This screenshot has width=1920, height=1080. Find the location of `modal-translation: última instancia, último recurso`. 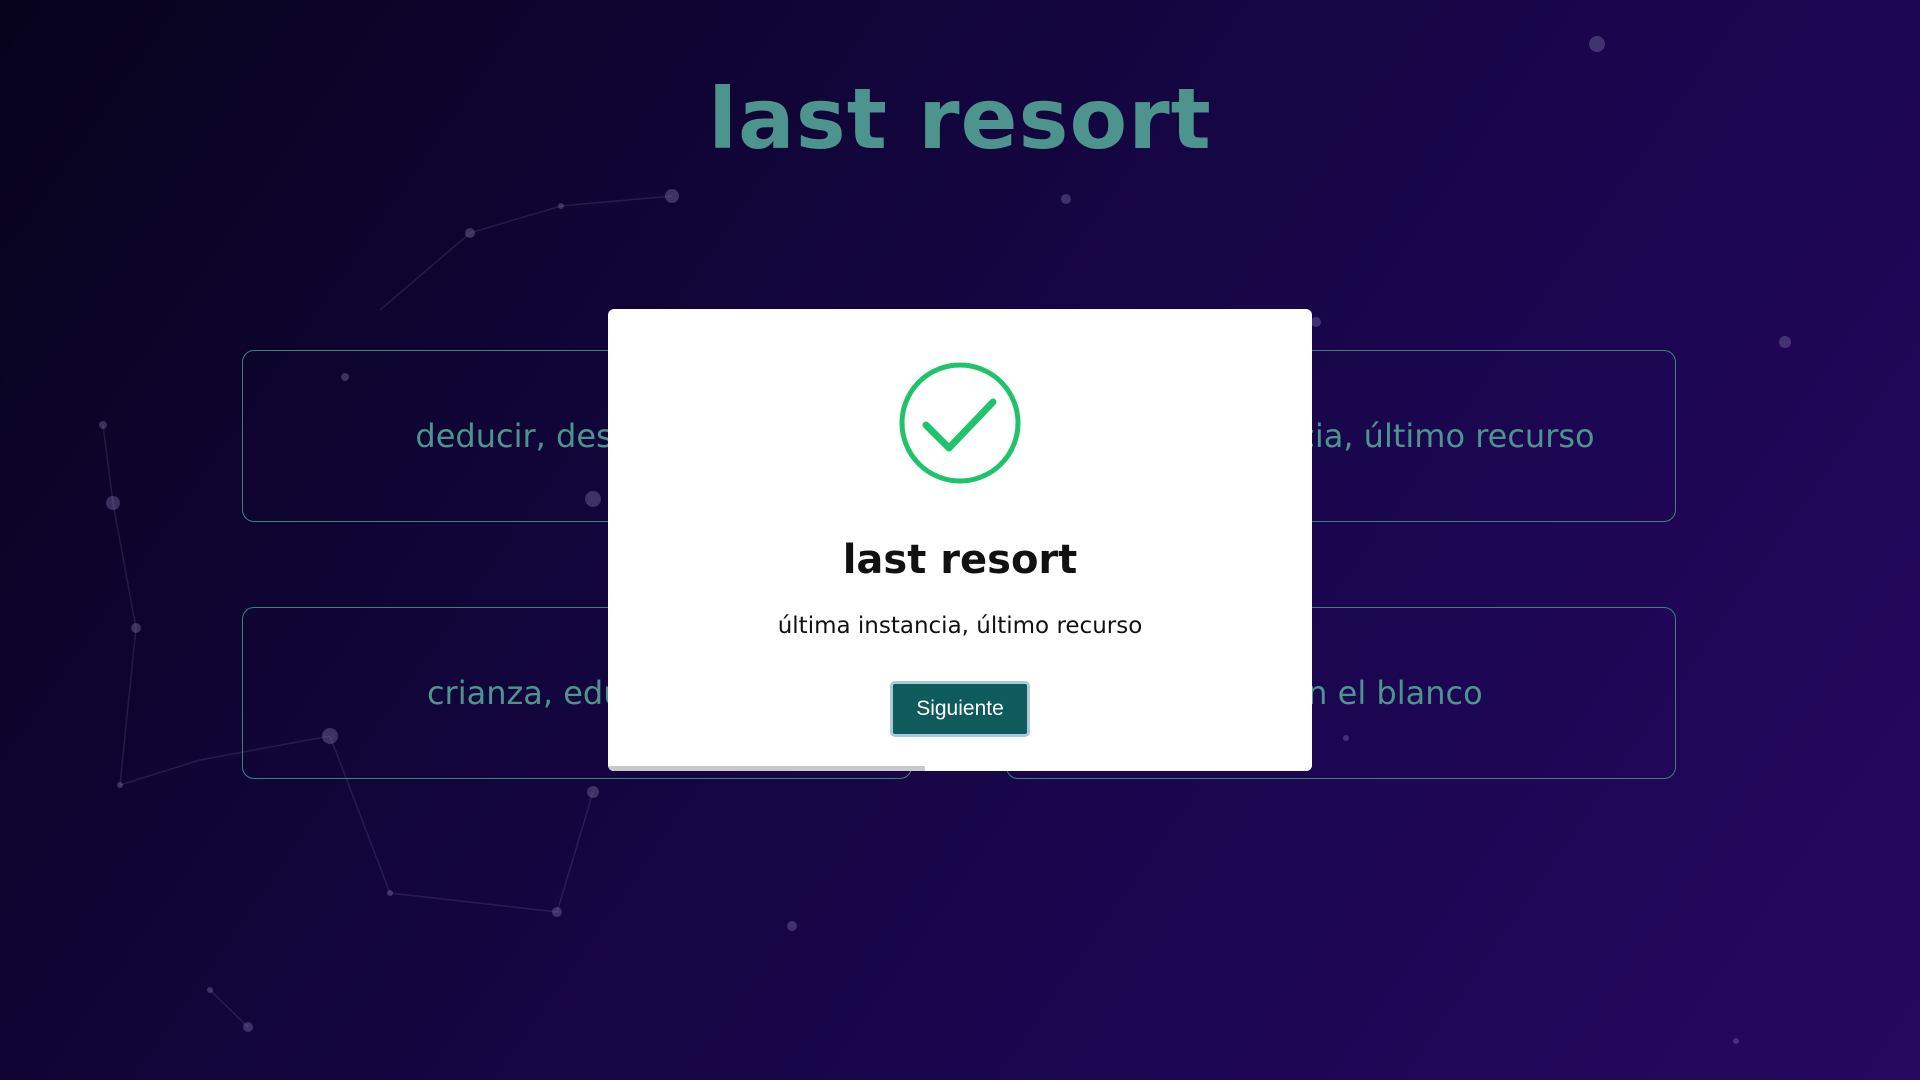

modal-translation: última instancia, último recurso is located at coordinates (960, 626).